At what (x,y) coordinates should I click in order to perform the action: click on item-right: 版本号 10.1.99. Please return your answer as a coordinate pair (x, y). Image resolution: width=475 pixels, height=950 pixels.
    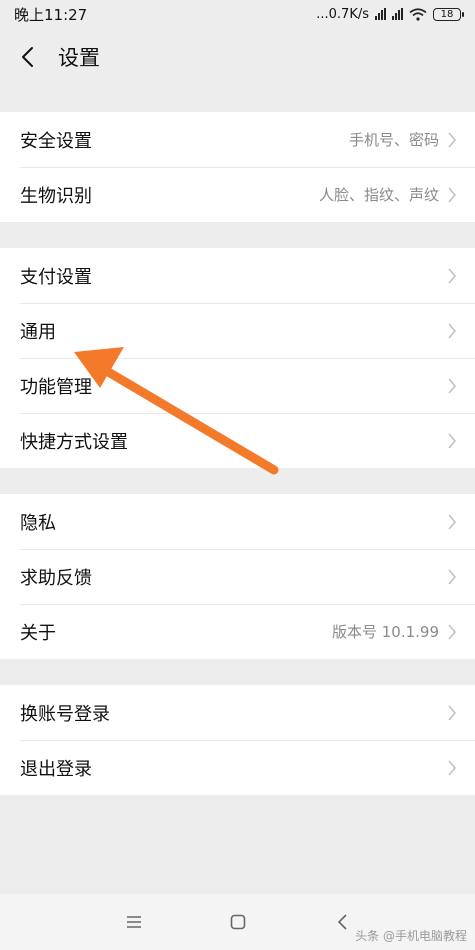
    Looking at the image, I should click on (395, 631).